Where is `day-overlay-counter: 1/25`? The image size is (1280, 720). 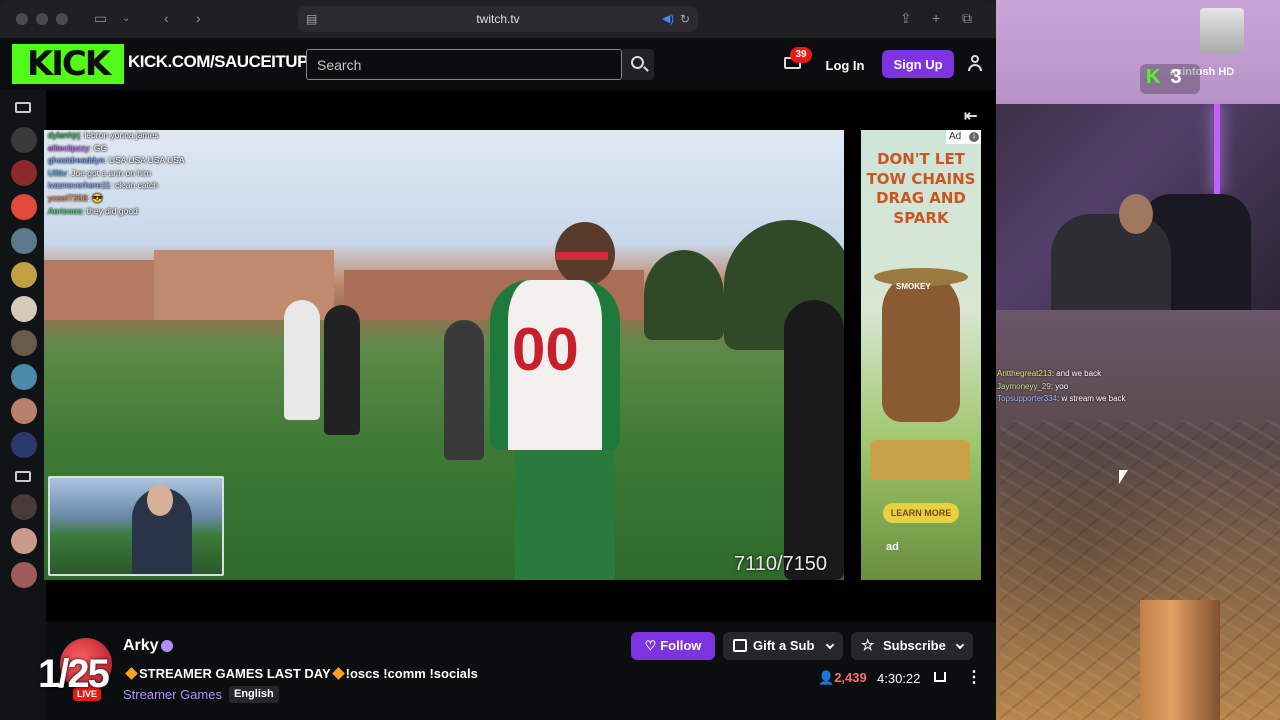
day-overlay-counter: 1/25 is located at coordinates (74, 674).